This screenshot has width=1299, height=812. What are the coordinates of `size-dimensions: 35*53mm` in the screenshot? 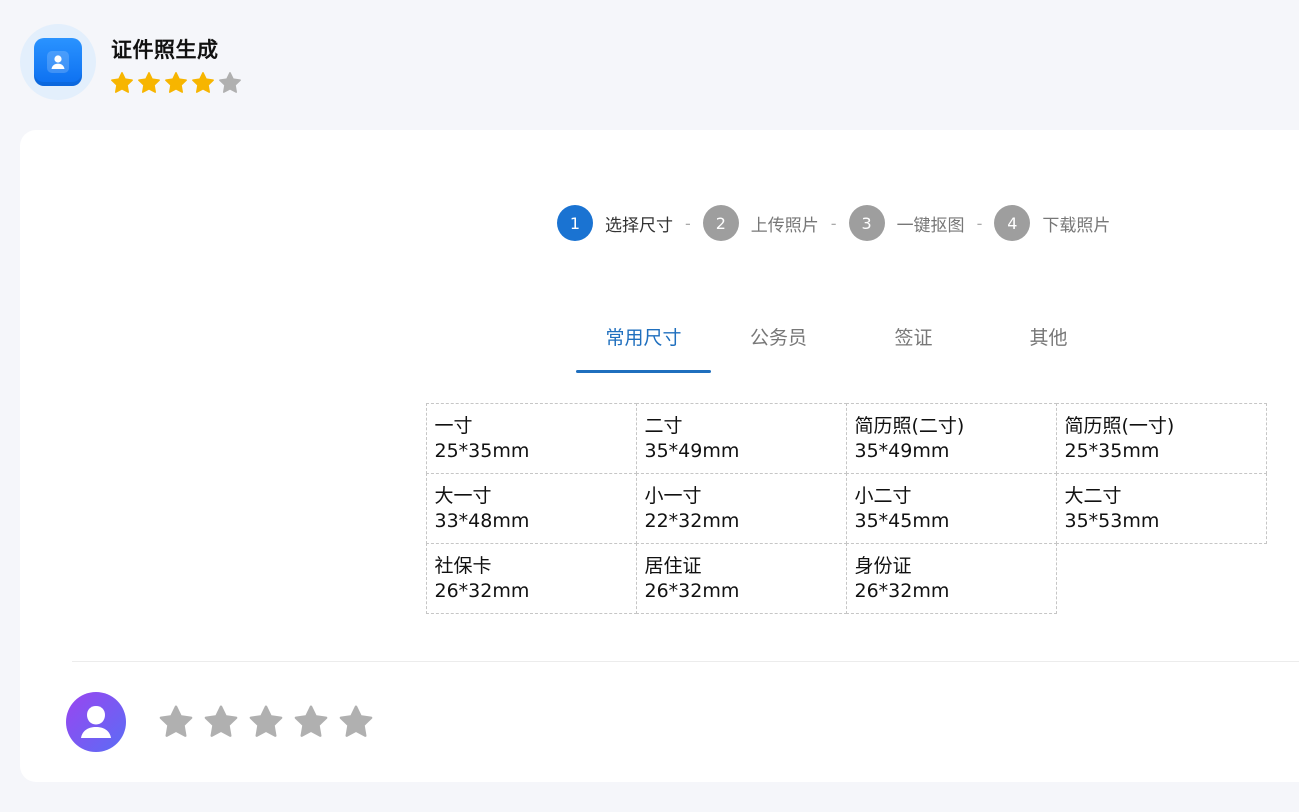 It's located at (1112, 520).